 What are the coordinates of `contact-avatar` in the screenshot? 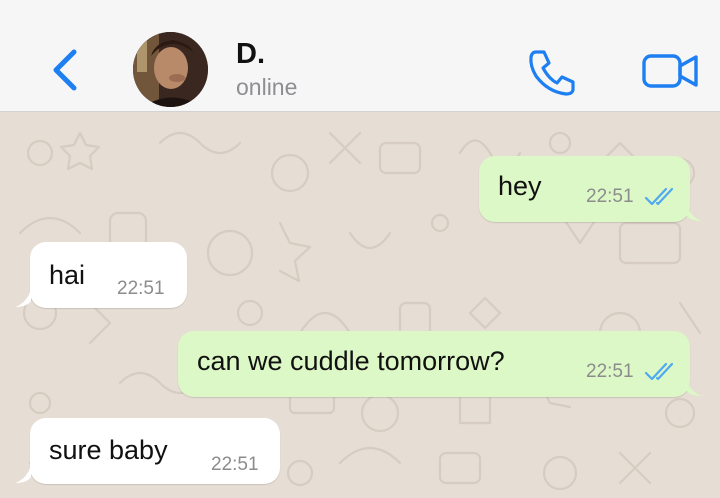 It's located at (170, 69).